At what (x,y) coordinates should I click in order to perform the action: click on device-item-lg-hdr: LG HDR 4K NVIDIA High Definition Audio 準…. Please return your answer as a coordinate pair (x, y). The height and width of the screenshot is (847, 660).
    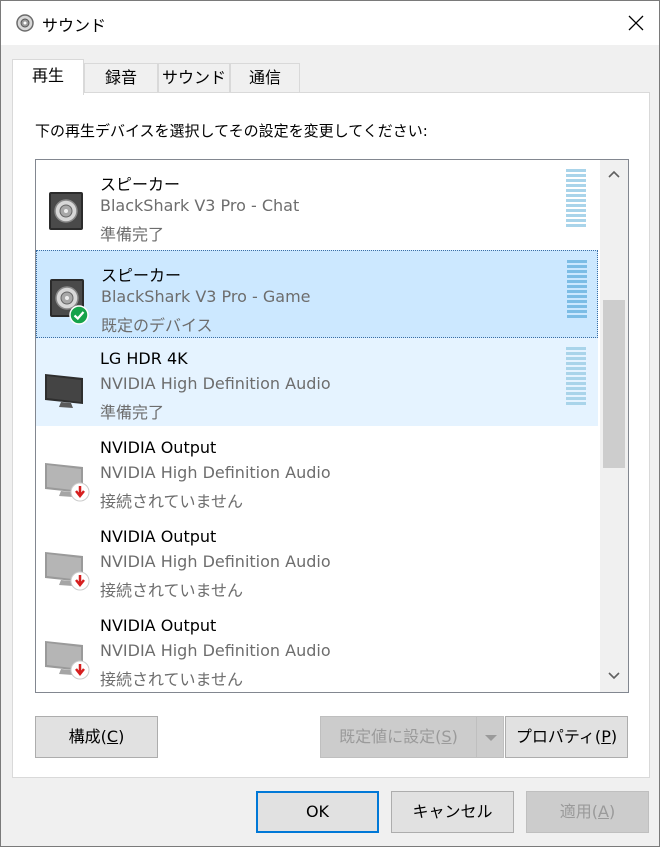
    Looking at the image, I should click on (317, 382).